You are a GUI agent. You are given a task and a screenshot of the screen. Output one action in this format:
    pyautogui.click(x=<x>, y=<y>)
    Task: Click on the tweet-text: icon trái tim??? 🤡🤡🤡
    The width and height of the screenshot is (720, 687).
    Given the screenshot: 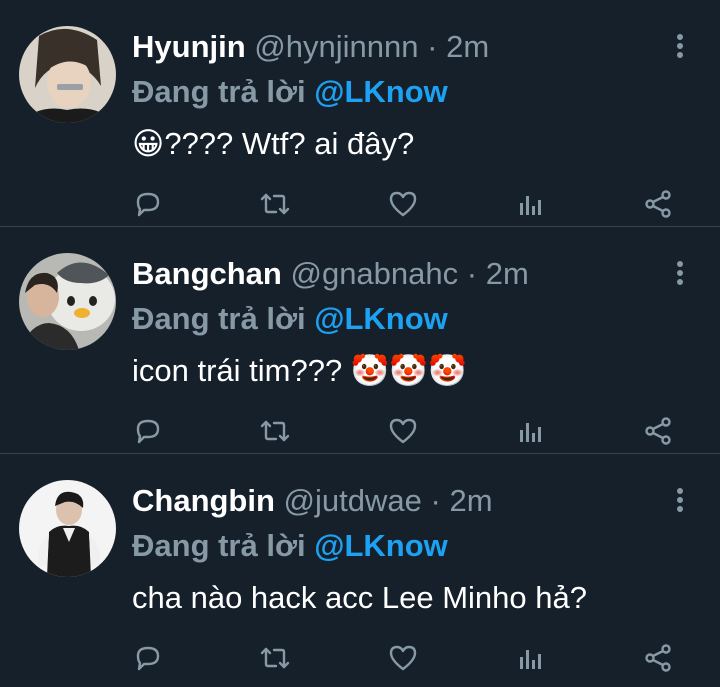 What is the action you would take?
    pyautogui.click(x=299, y=371)
    